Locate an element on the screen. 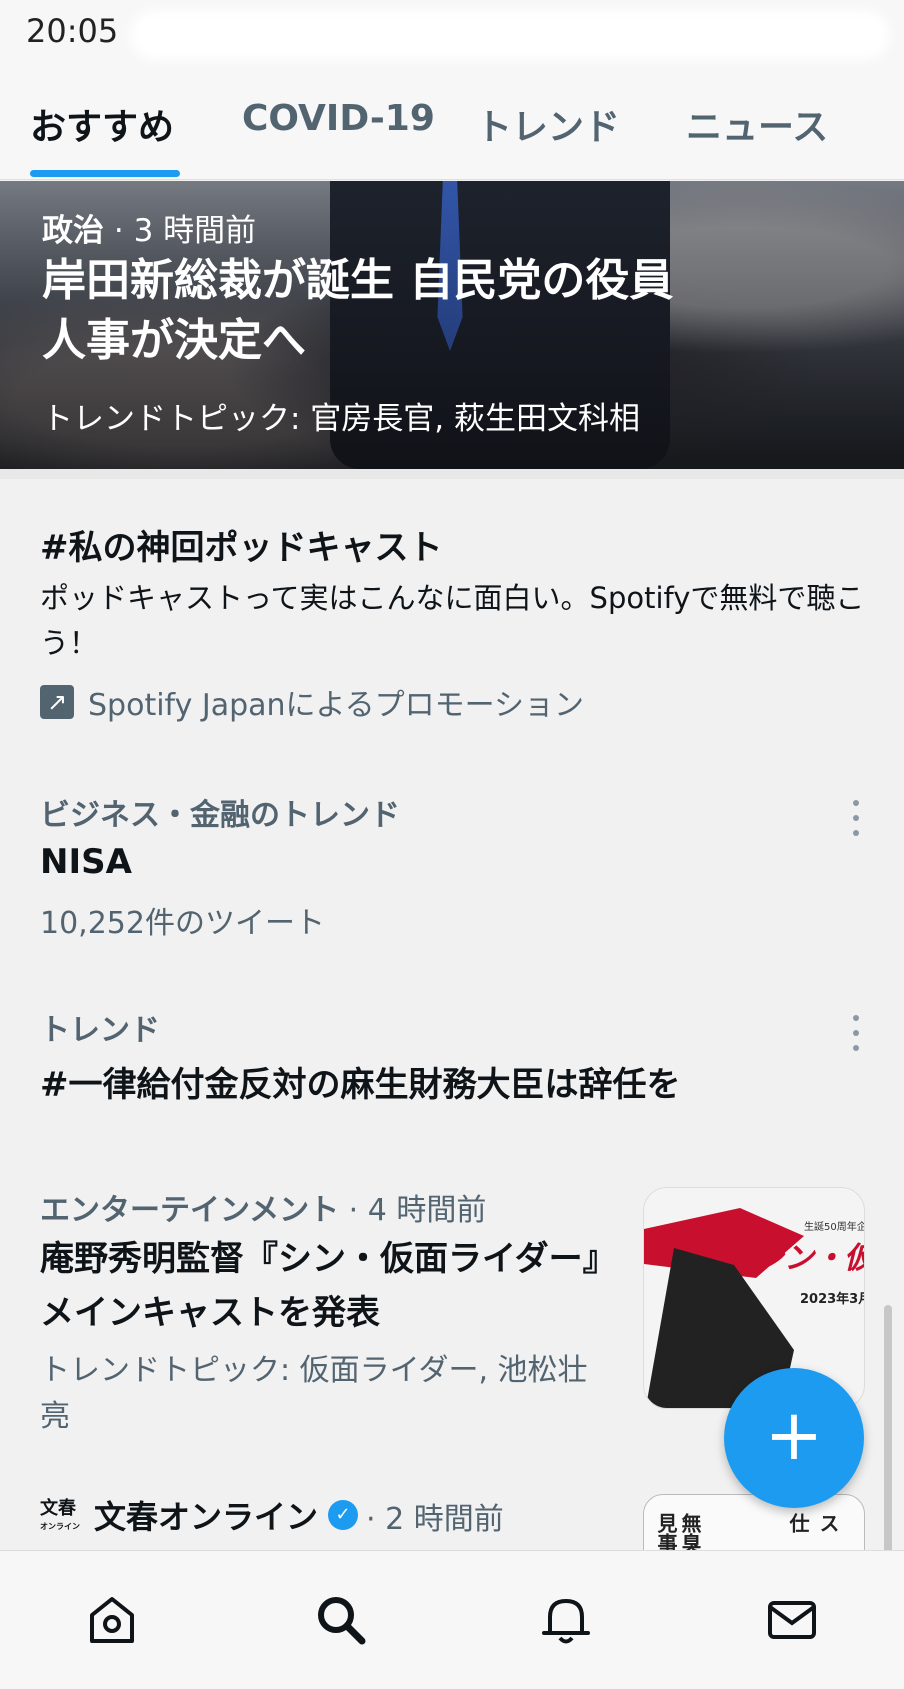 The image size is (904, 1689). explore-tabs: おすすめ COVID-19 トレンド ニュース is located at coordinates (452, 125).